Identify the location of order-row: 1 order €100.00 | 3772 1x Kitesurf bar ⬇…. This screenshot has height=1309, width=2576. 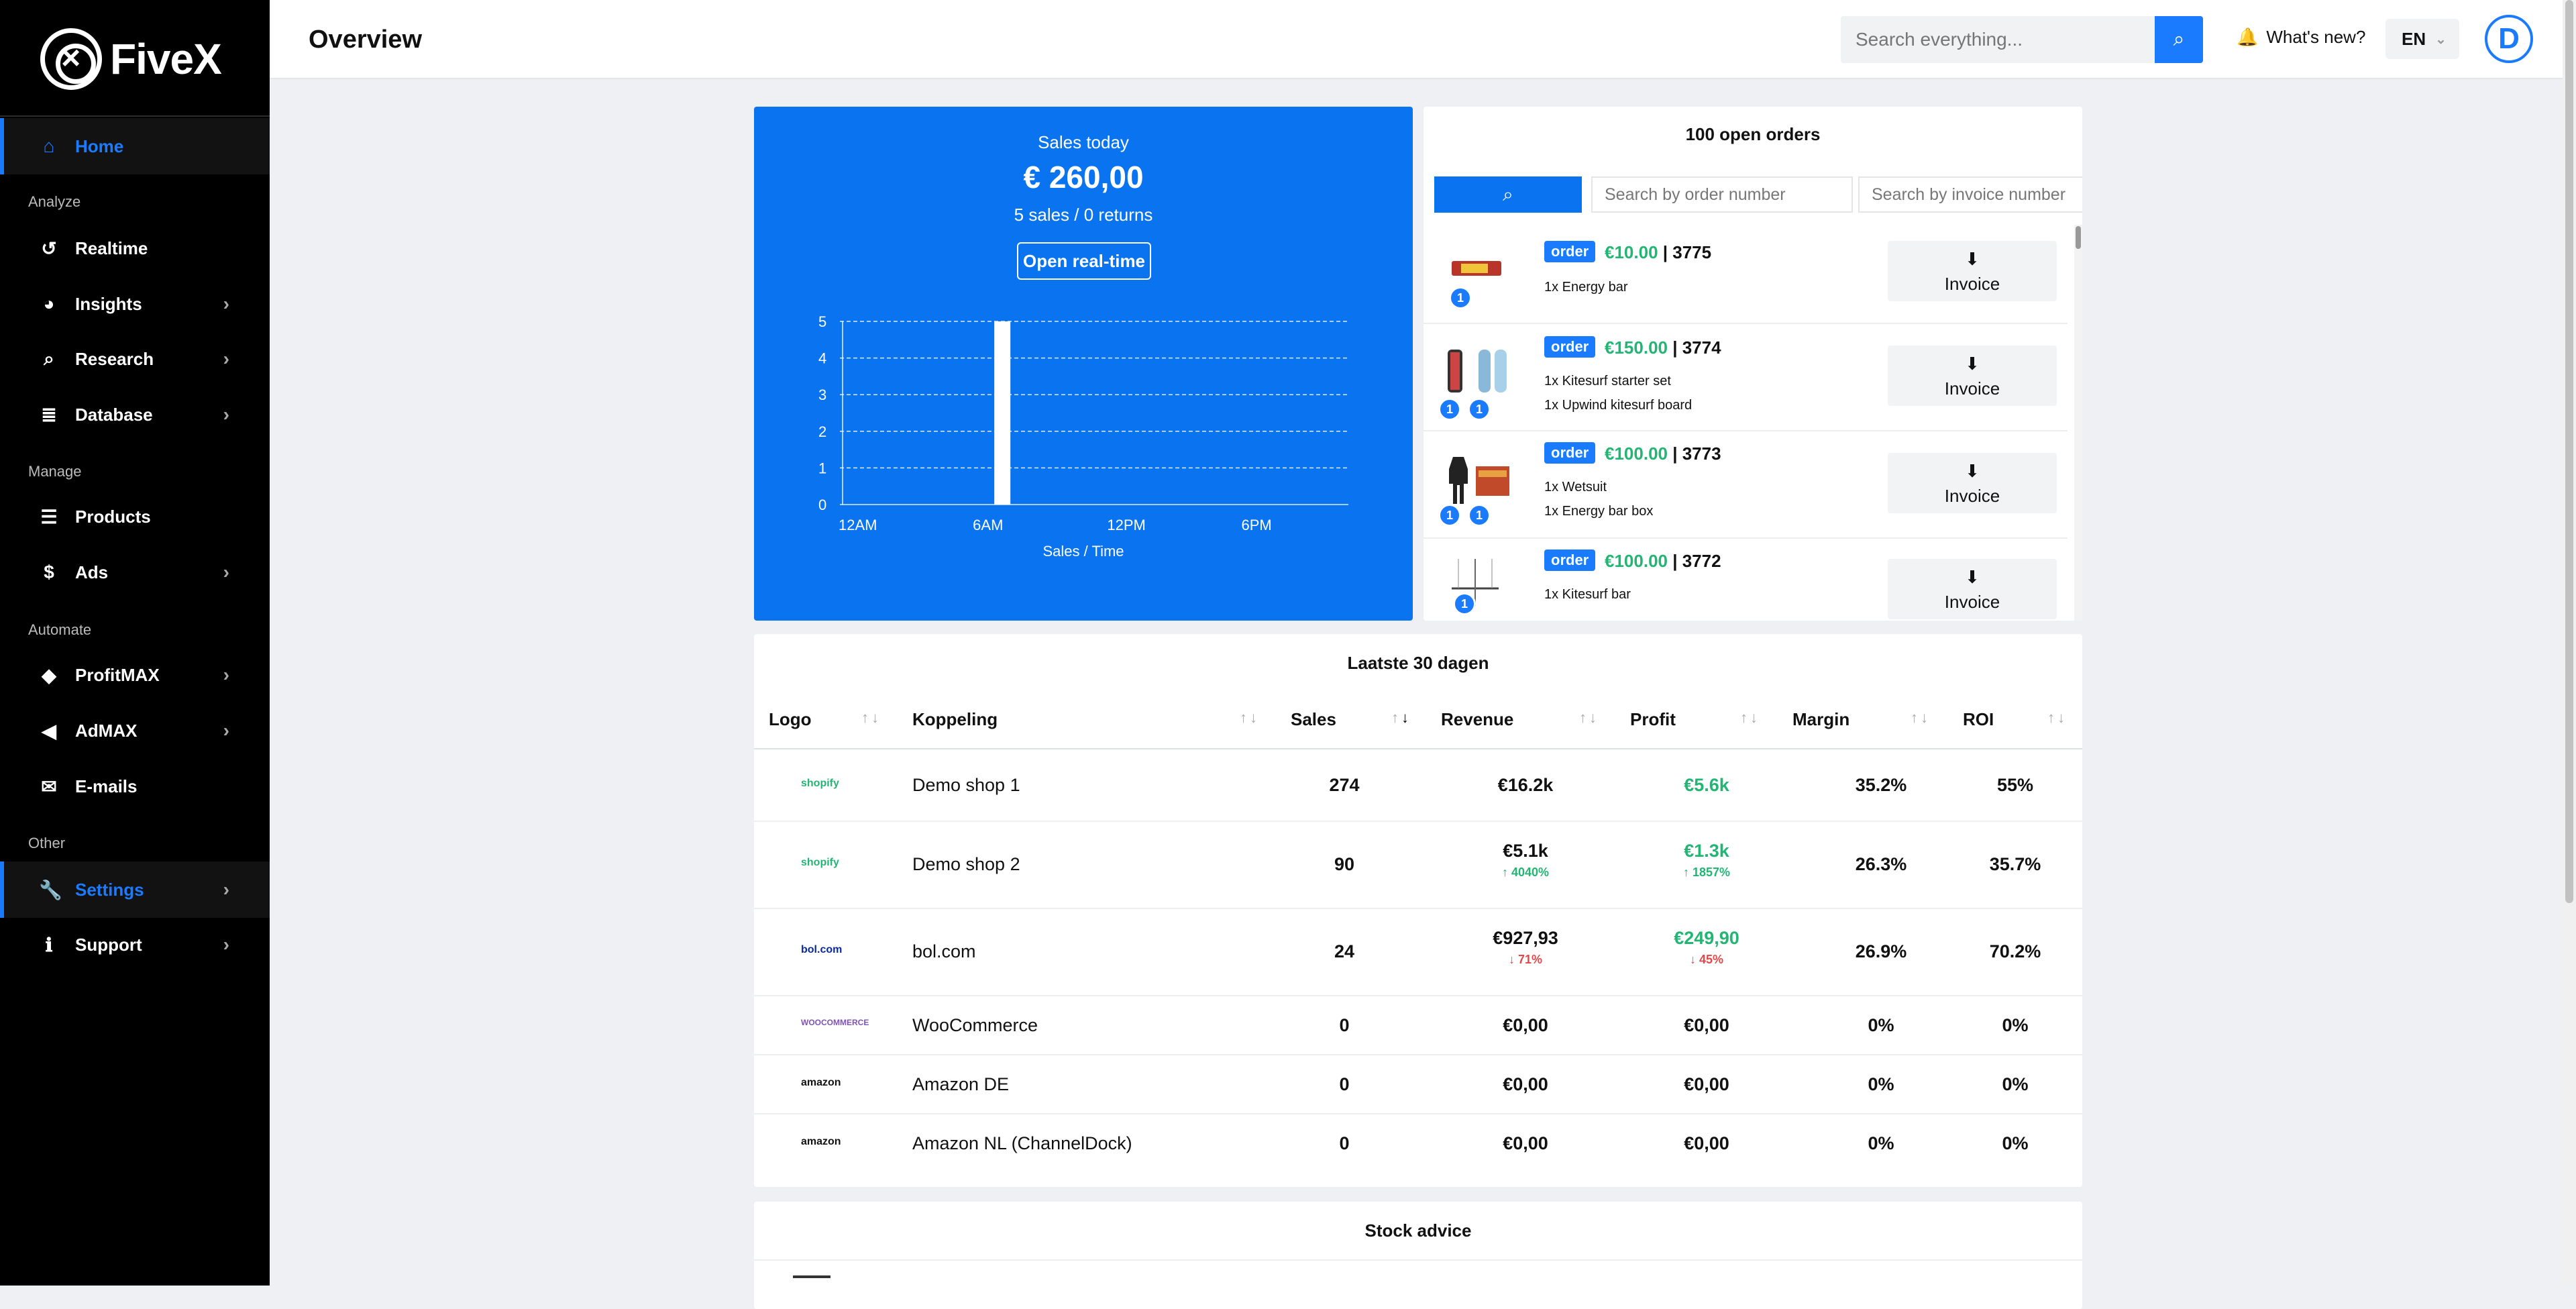
(1746, 580).